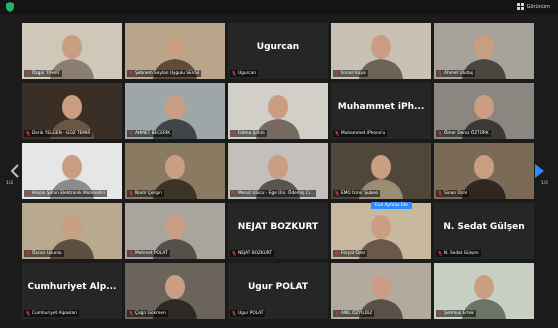 This screenshot has width=558, height=328. Describe the element at coordinates (72, 111) in the screenshot. I see `participant-tile: Derik YELGEN - GOZ TEMIR` at that location.